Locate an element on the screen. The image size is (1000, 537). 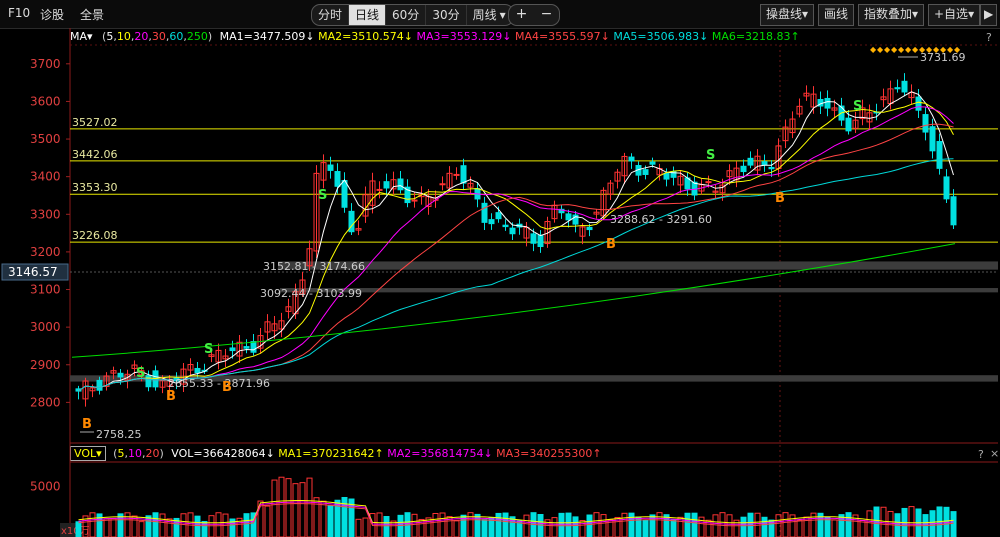
price-tick-label: 3100 is located at coordinates (45, 290).